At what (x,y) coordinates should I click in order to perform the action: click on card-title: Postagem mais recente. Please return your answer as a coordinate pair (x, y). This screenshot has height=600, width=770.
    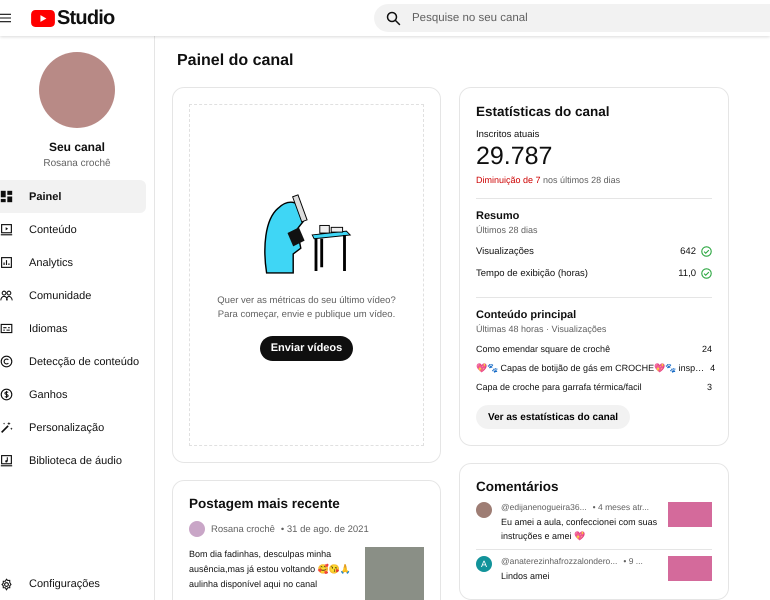
    Looking at the image, I should click on (265, 503).